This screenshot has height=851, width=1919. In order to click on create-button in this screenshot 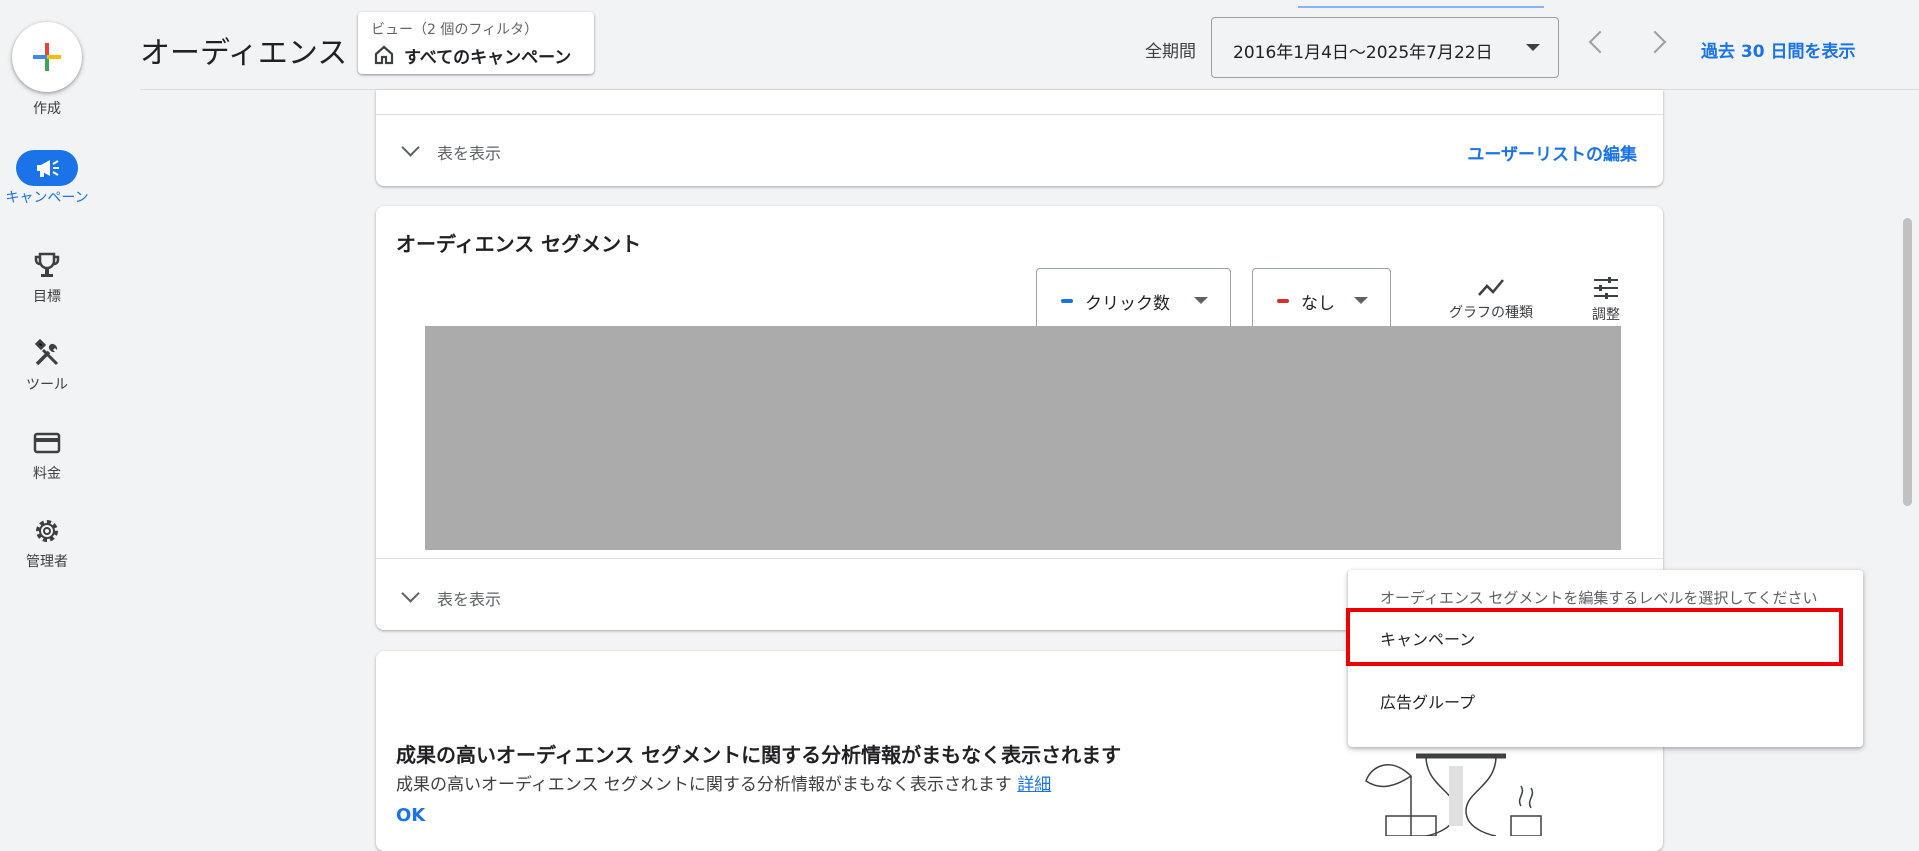, I will do `click(47, 57)`.